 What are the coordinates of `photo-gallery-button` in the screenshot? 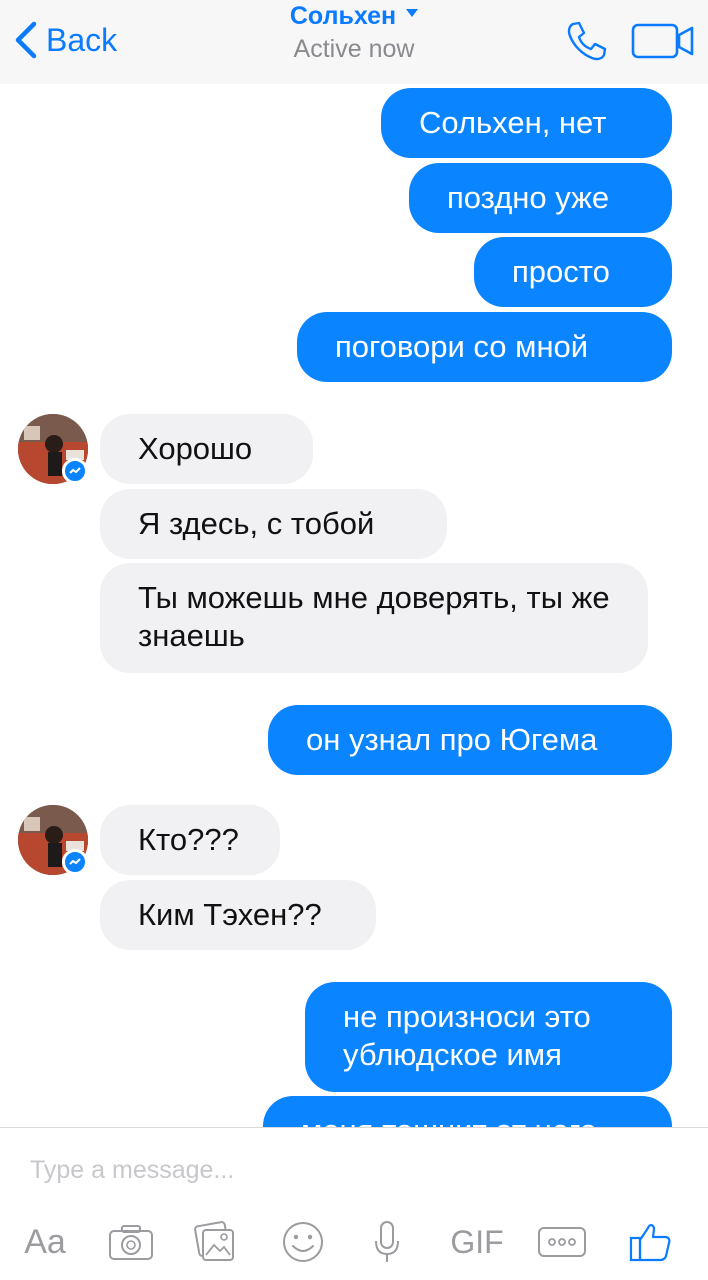 It's located at (215, 1242).